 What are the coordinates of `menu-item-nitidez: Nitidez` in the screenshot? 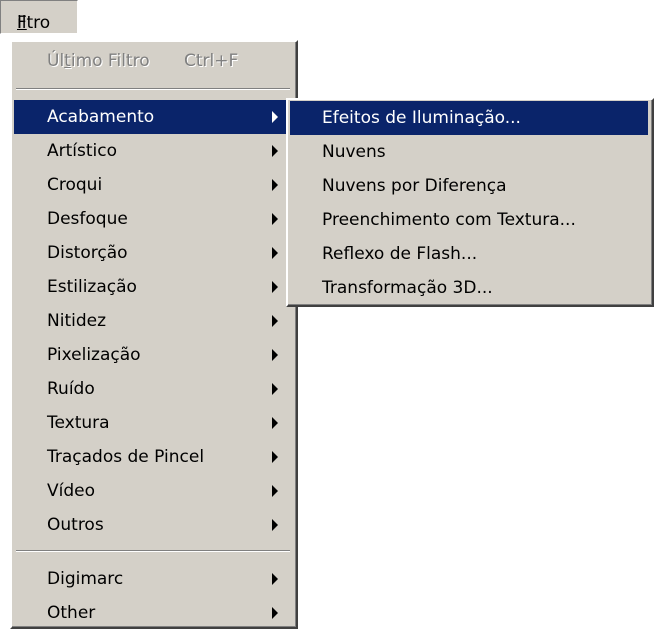 It's located at (154, 321).